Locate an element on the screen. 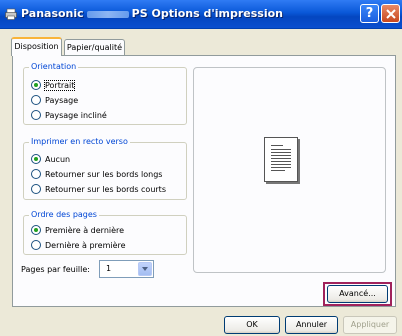 This screenshot has height=336, width=402. apply-button: Appliquer is located at coordinates (370, 325).